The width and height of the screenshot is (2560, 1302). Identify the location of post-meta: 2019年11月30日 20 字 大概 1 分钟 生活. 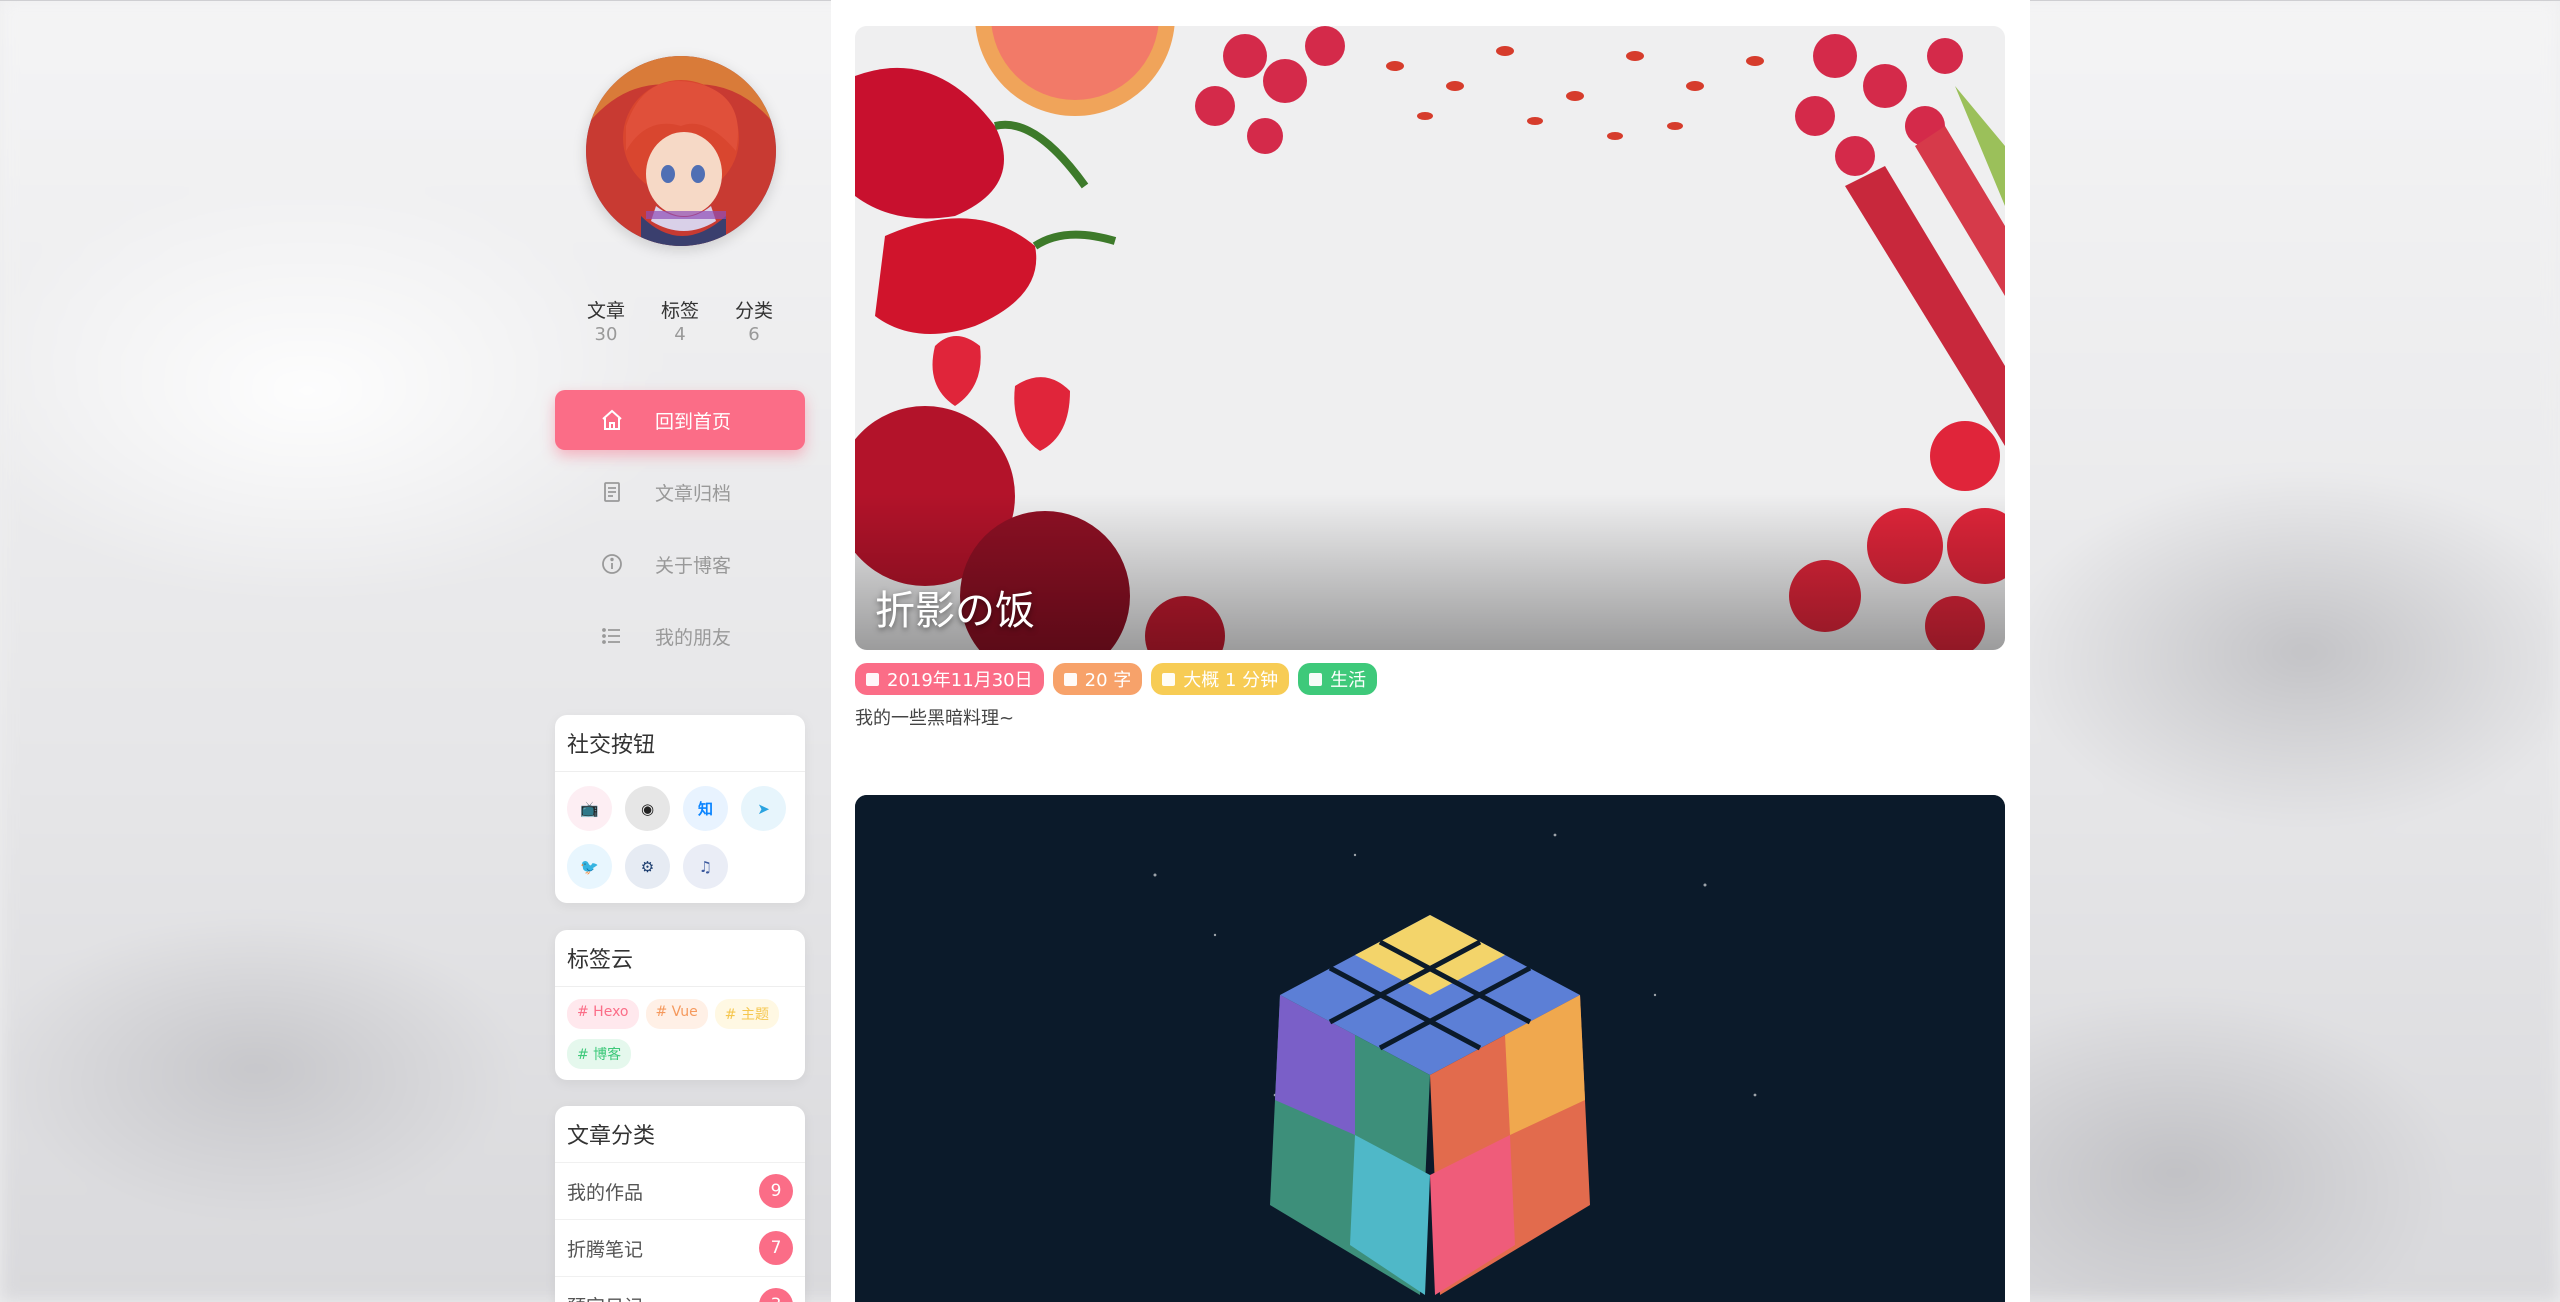
(1116, 679).